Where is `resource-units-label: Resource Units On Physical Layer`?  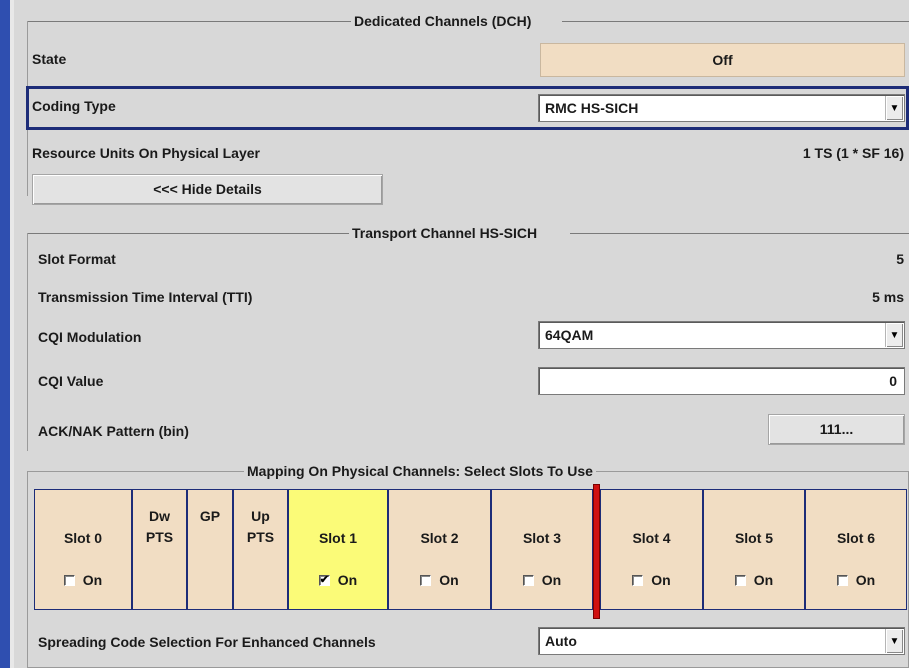 resource-units-label: Resource Units On Physical Layer is located at coordinates (146, 153).